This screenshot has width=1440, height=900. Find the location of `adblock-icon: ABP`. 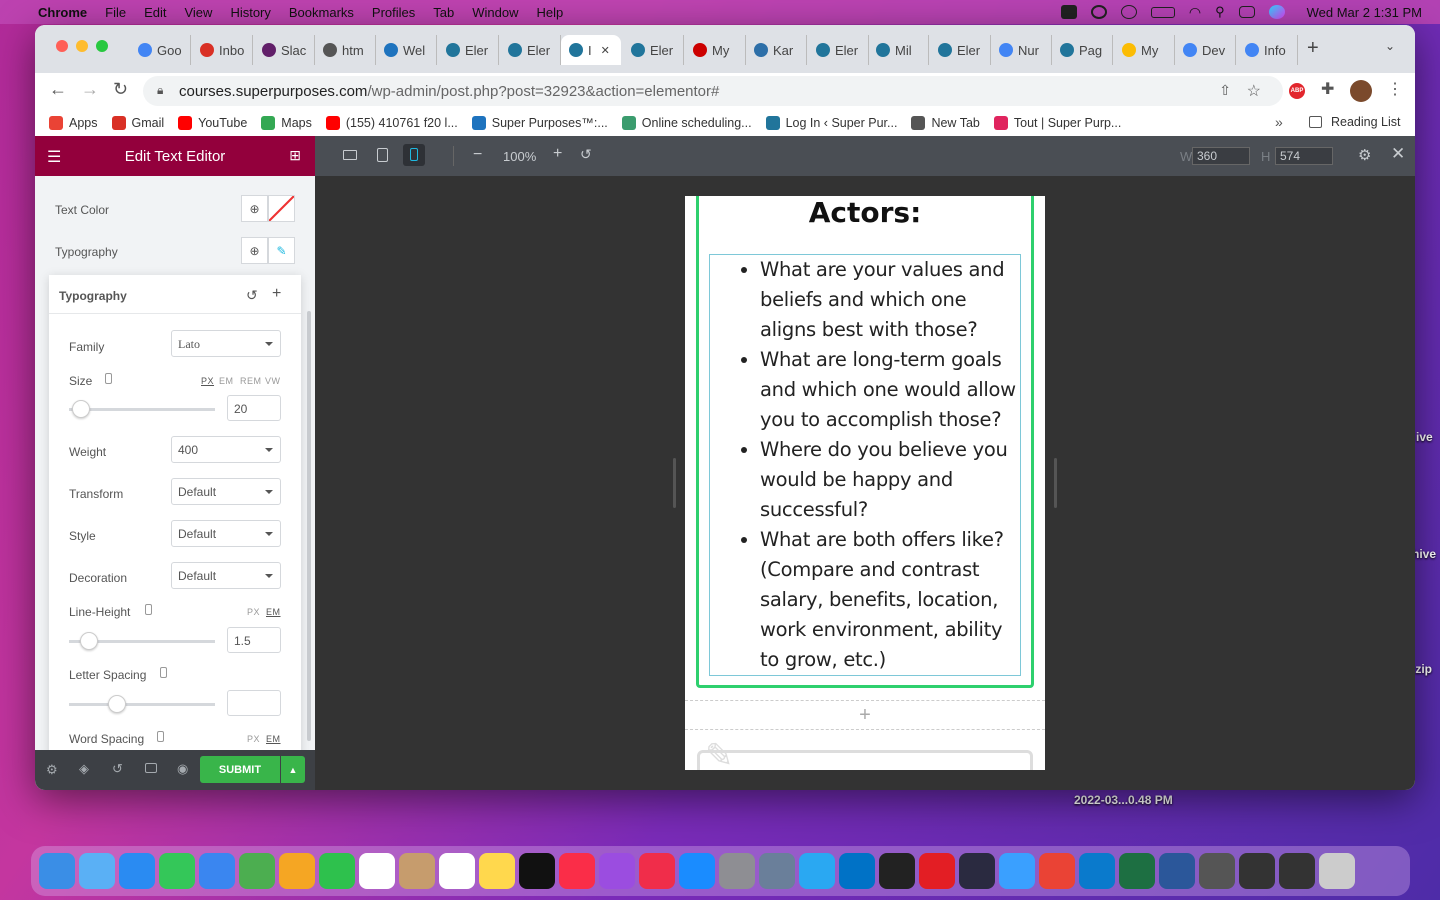

adblock-icon: ABP is located at coordinates (1297, 91).